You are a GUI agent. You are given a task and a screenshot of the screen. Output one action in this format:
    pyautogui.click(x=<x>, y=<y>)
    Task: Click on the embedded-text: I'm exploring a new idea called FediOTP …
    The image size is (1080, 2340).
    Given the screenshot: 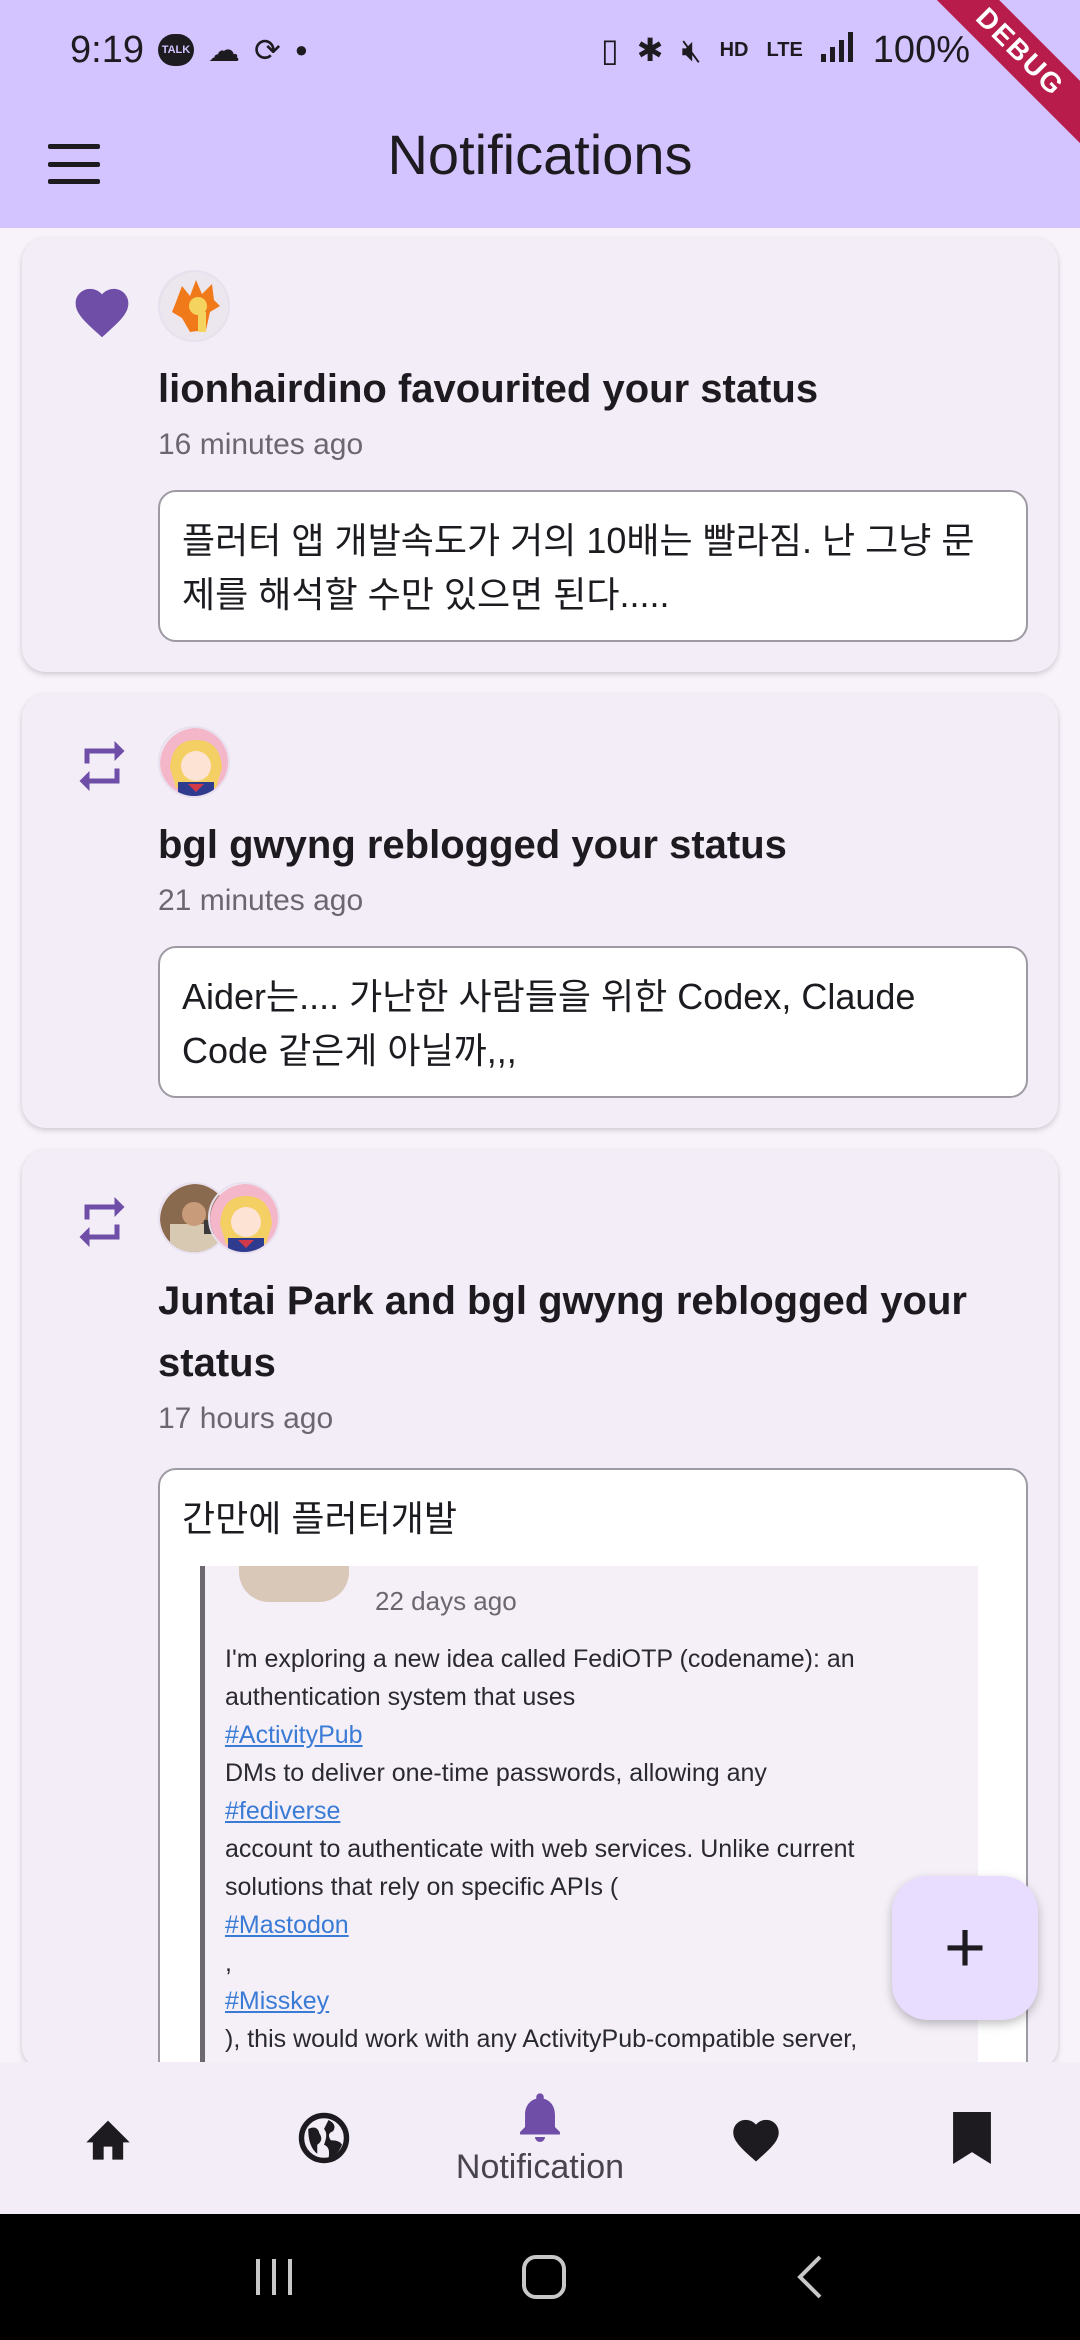 What is the action you would take?
    pyautogui.click(x=591, y=1849)
    